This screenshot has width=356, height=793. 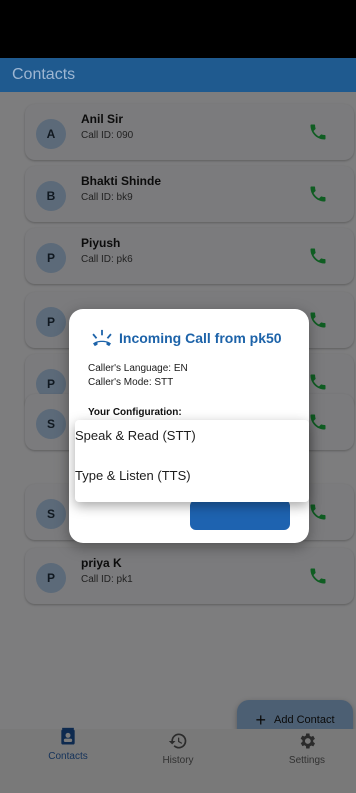 What do you see at coordinates (133, 475) in the screenshot?
I see `menu-item-label: Type & Listen (TTS)` at bounding box center [133, 475].